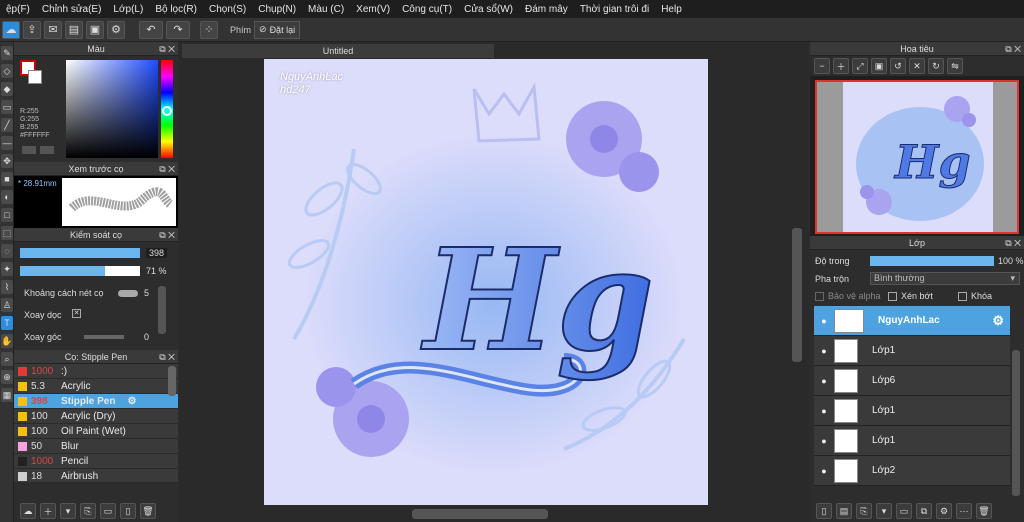 This screenshot has height=522, width=1024. Describe the element at coordinates (7, 341) in the screenshot. I see `hand-tool-icon: ✋` at that location.